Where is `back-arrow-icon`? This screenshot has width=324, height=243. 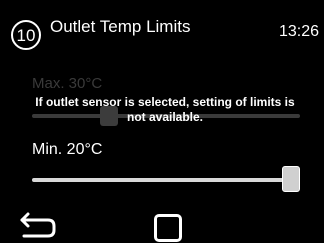 back-arrow-icon is located at coordinates (38, 225).